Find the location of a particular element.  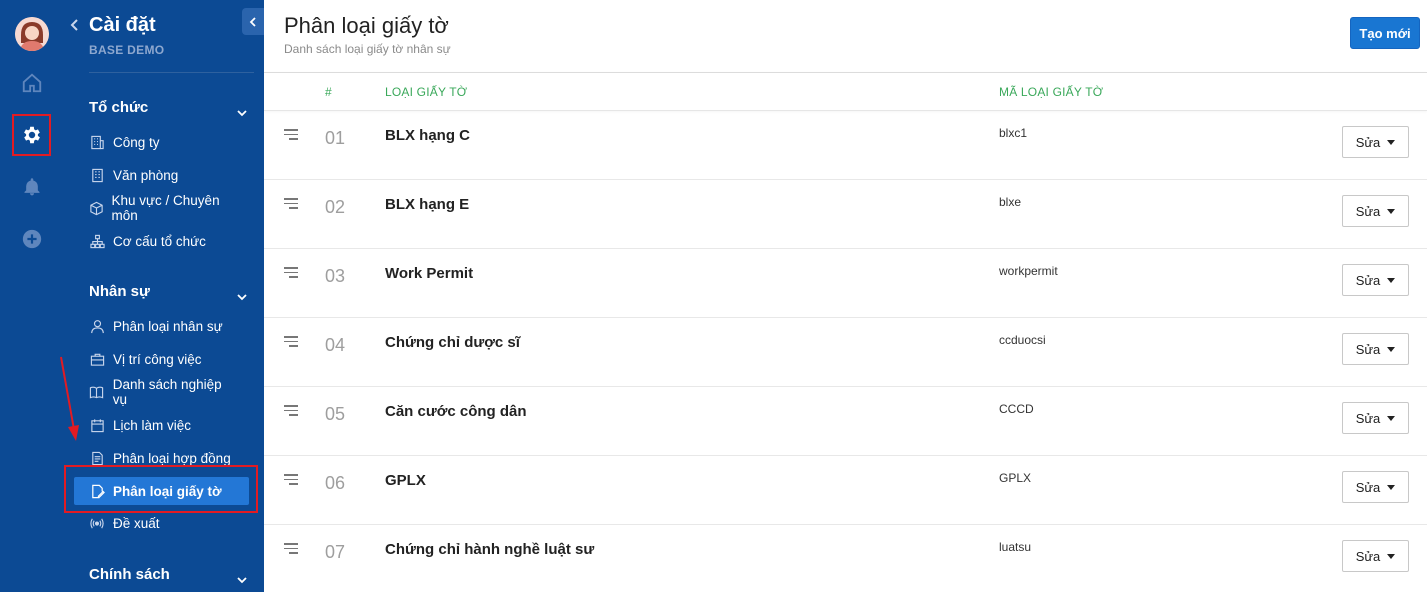

annotation-arrow-icon is located at coordinates (69, 398).